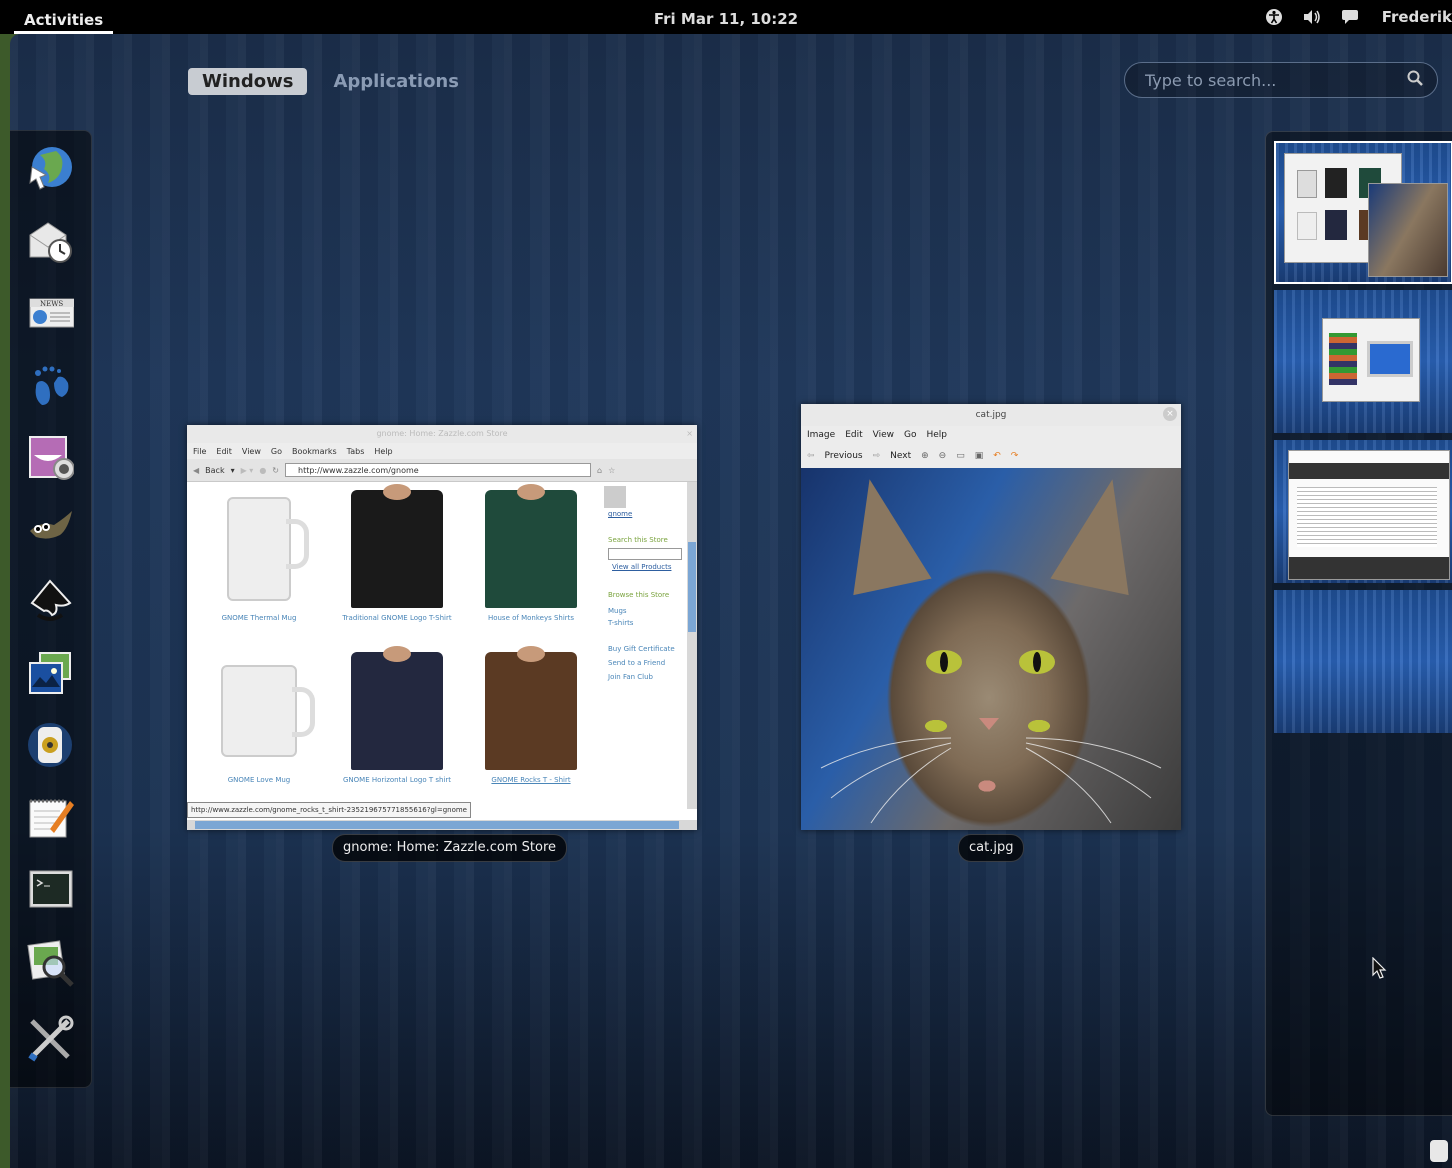 The image size is (1452, 1168). I want to click on window-caption-viewer: cat.jpg, so click(991, 848).